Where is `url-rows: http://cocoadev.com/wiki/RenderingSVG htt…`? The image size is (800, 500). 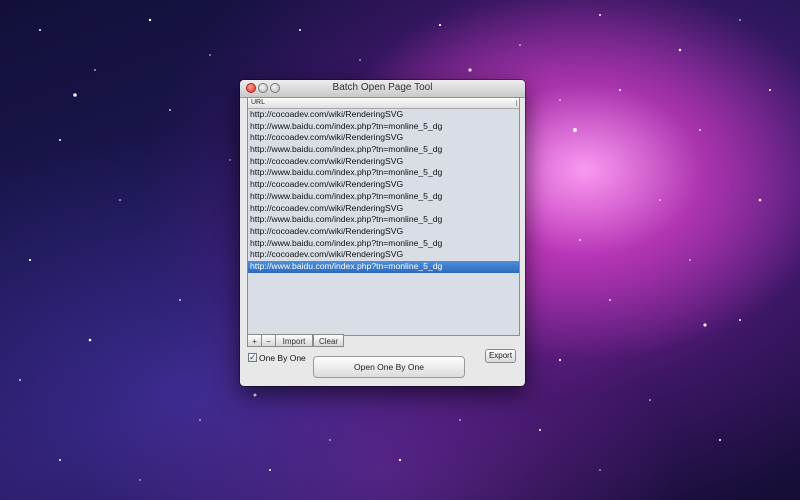
url-rows: http://cocoadev.com/wiki/RenderingSVG htt… is located at coordinates (383, 191).